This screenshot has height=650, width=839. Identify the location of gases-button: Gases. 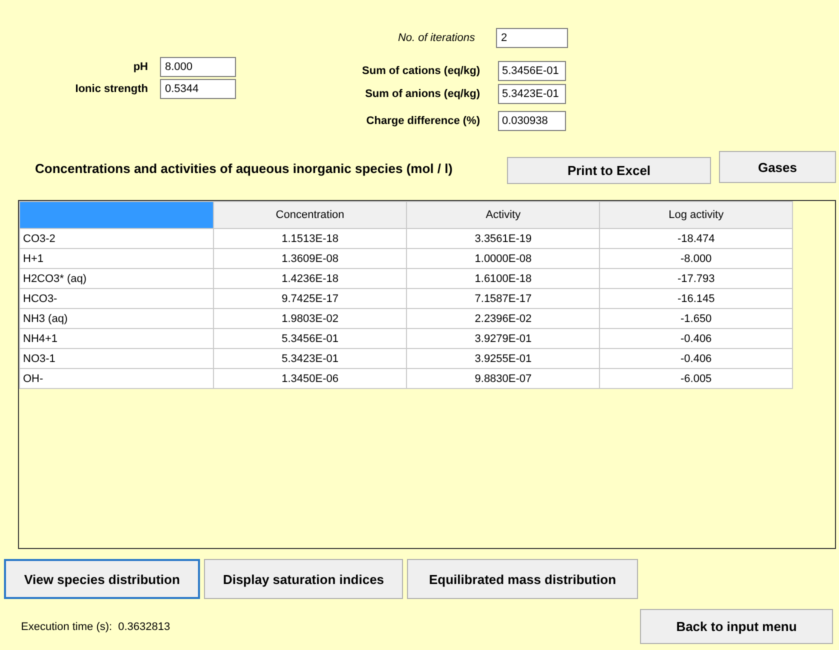
(777, 167).